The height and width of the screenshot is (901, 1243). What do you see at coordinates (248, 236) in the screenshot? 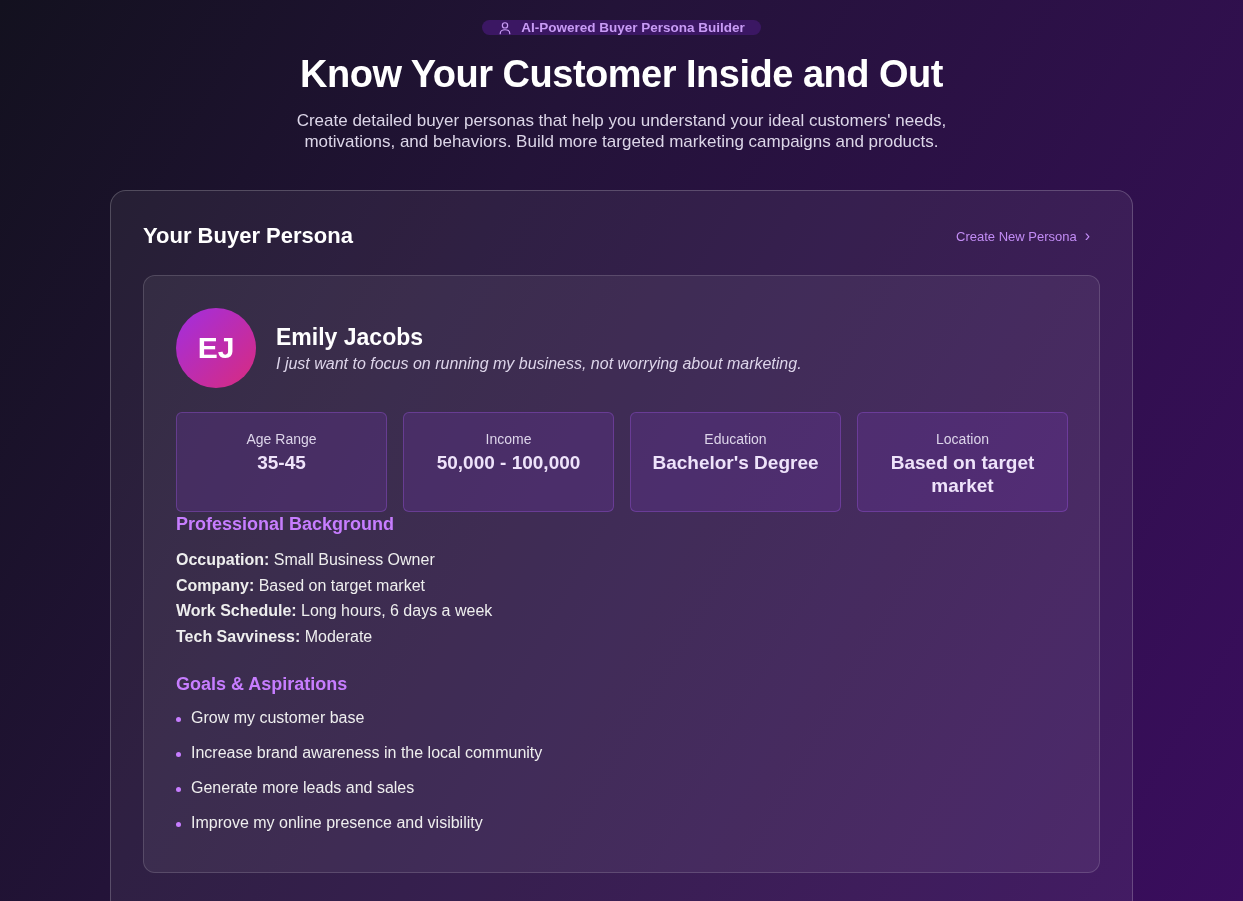
I see `panel-title: Your Buyer Persona` at bounding box center [248, 236].